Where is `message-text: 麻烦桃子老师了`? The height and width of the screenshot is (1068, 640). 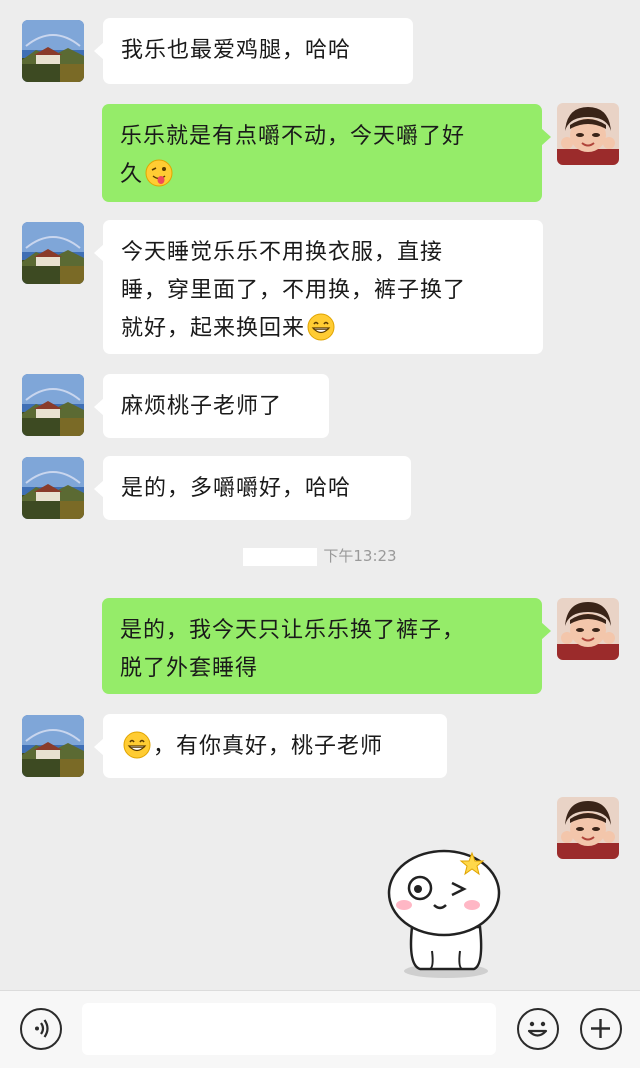
message-text: 麻烦桃子老师了 is located at coordinates (202, 406).